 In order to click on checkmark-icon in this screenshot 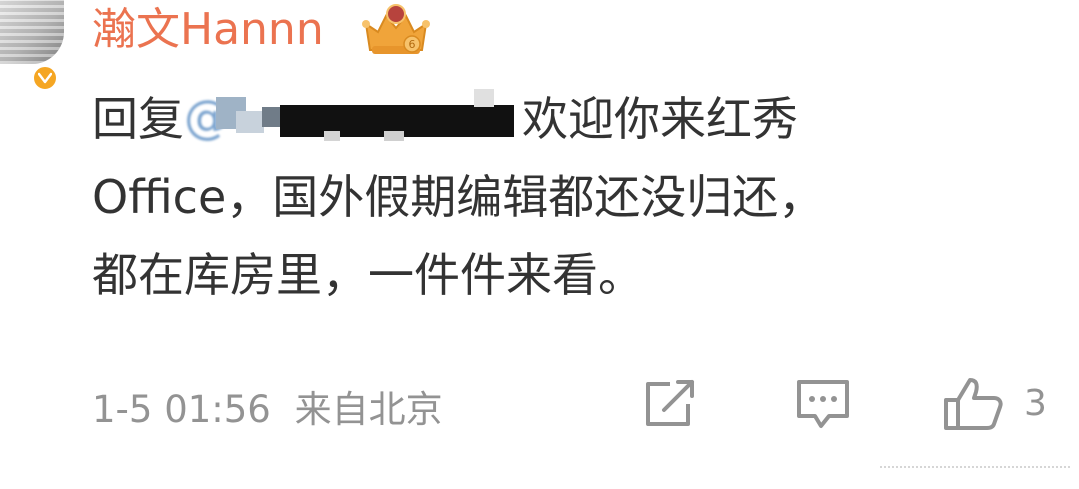, I will do `click(45, 78)`.